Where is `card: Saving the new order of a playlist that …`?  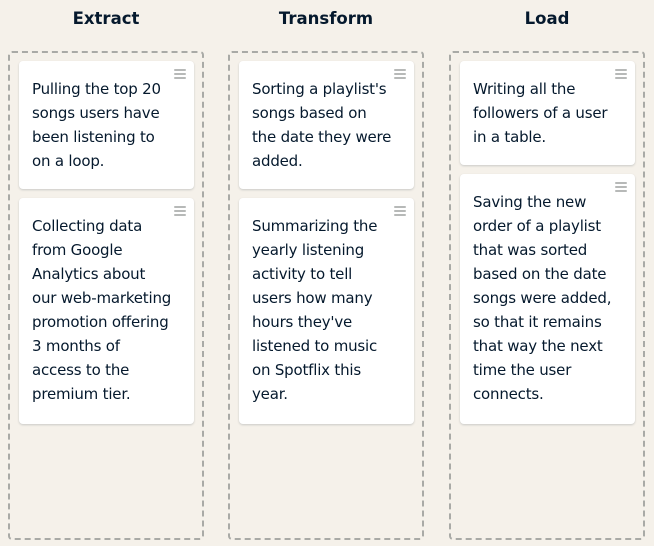
card: Saving the new order of a playlist that … is located at coordinates (547, 299).